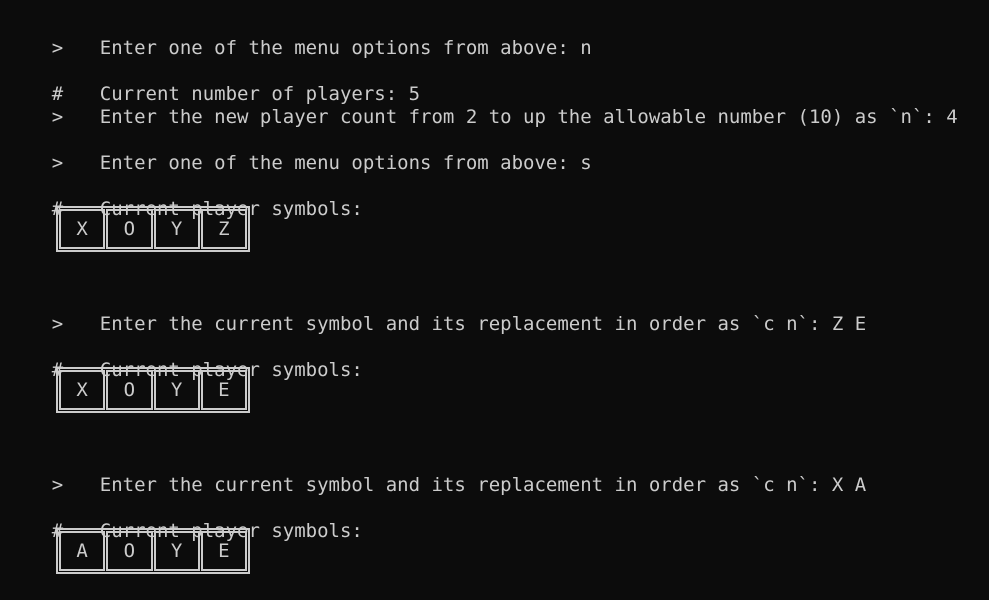 This screenshot has height=600, width=989. I want to click on symbol-cell: A, so click(82, 551).